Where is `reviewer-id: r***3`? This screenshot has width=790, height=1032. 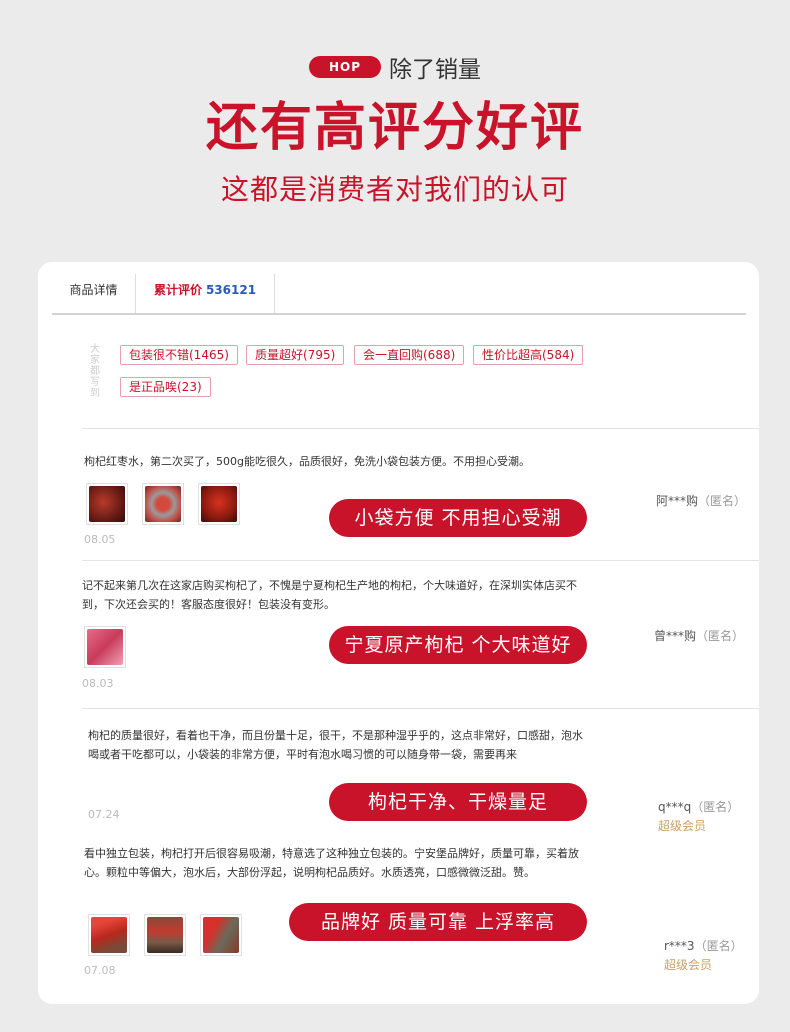
reviewer-id: r***3 is located at coordinates (679, 946).